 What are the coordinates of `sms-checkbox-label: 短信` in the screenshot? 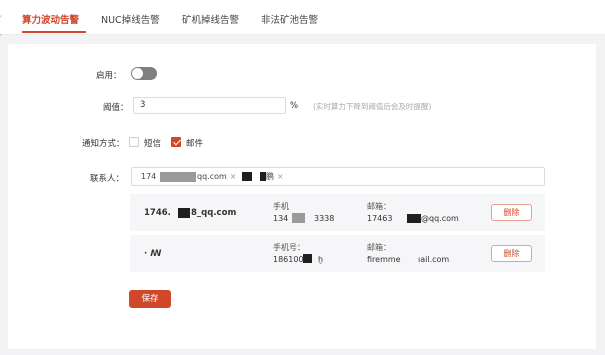 It's located at (153, 144).